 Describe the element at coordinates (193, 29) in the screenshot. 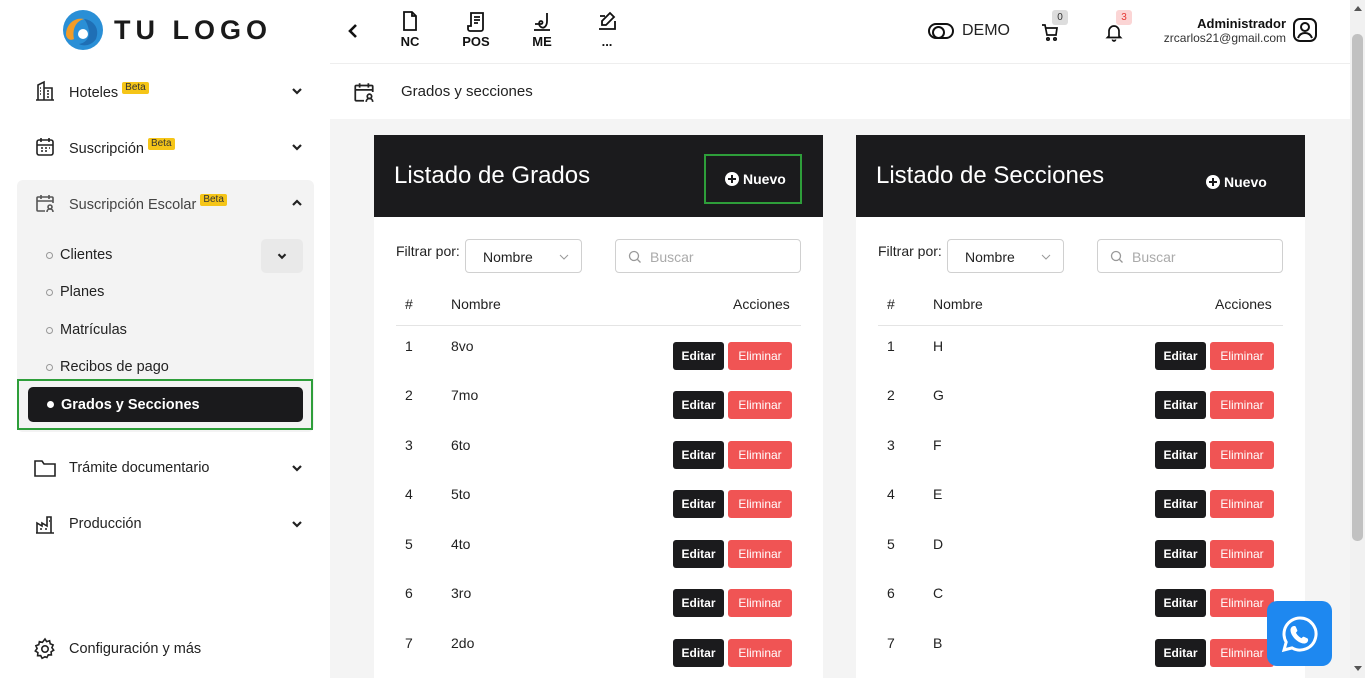

I see `logo-text: TU LOGO` at that location.